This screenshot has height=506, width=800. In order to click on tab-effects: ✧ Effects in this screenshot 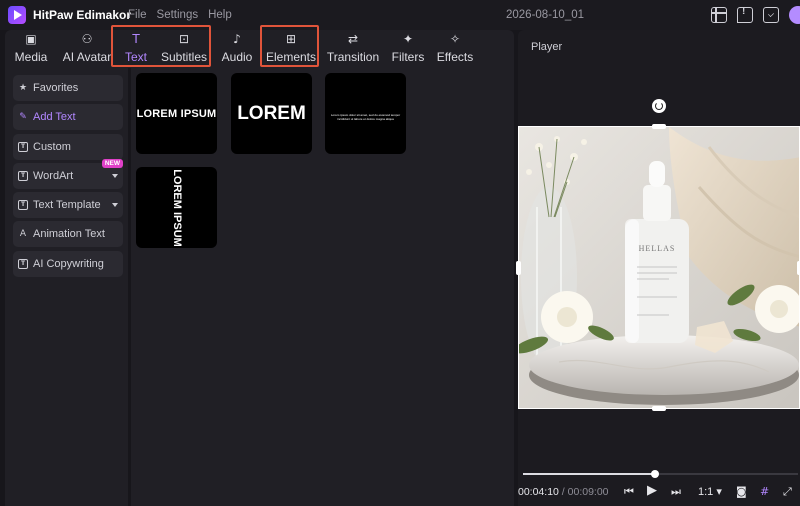, I will do `click(455, 49)`.